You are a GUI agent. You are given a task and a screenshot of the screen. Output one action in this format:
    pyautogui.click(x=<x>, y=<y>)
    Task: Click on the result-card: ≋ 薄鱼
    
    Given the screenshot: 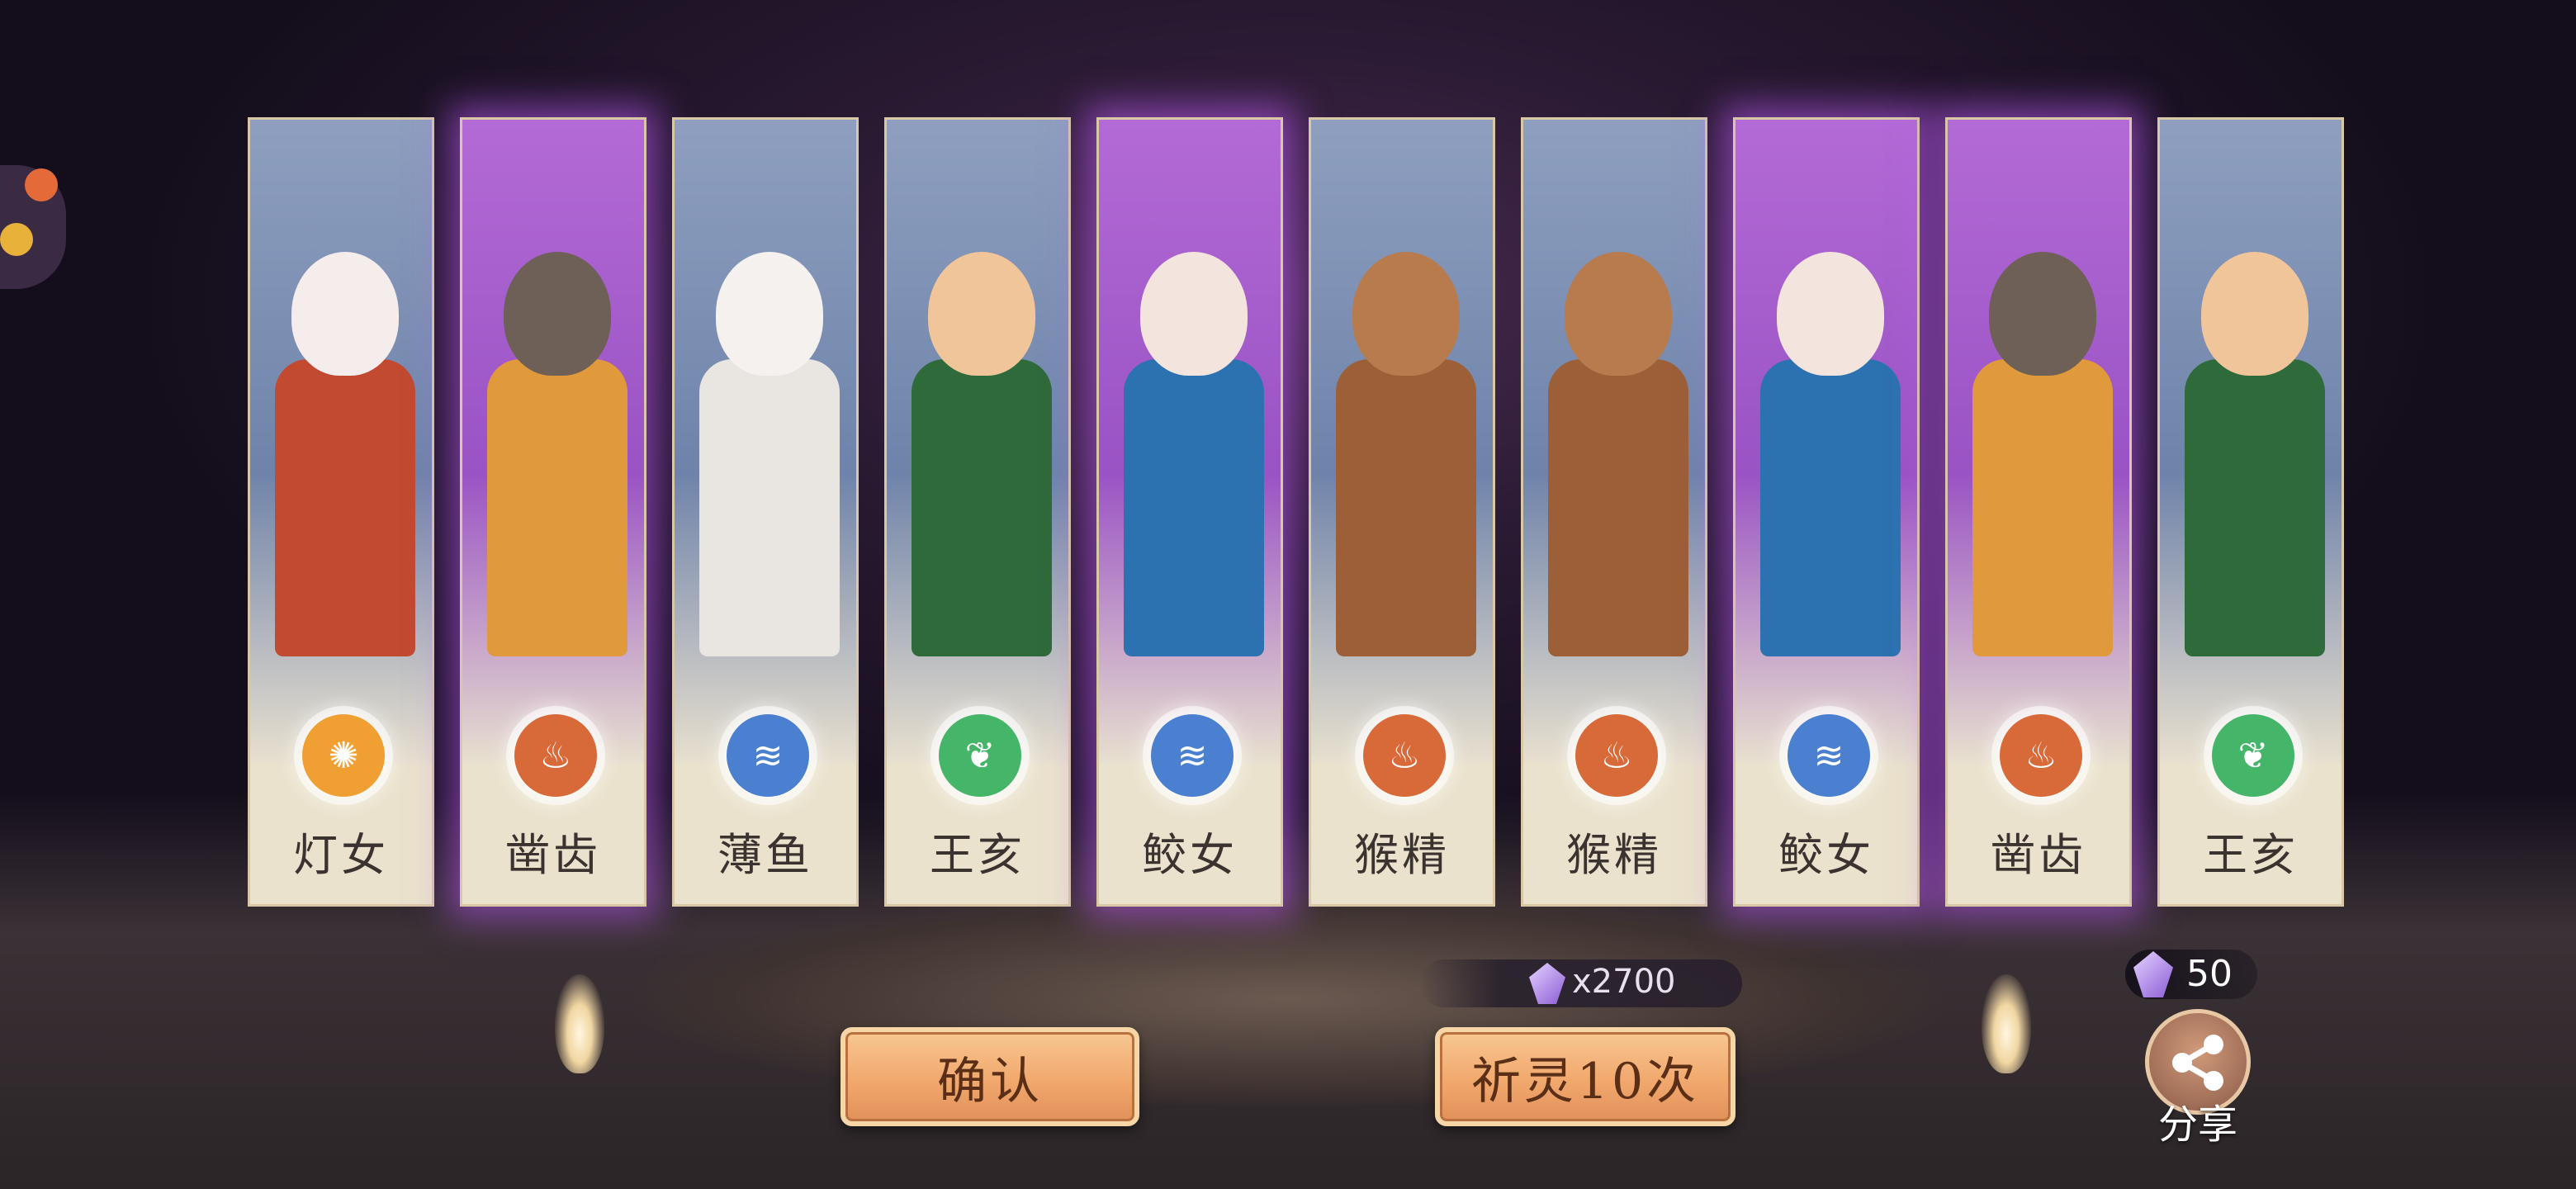 What is the action you would take?
    pyautogui.click(x=765, y=512)
    